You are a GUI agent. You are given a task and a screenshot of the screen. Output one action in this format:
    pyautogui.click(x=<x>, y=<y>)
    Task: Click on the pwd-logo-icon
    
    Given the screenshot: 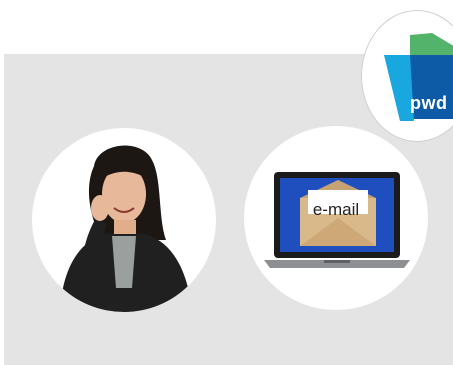 What is the action you would take?
    pyautogui.click(x=418, y=77)
    